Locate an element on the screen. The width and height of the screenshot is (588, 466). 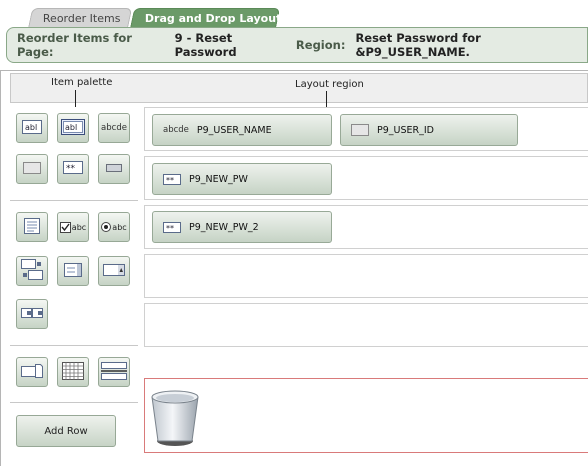
palette-grid is located at coordinates (73, 372).